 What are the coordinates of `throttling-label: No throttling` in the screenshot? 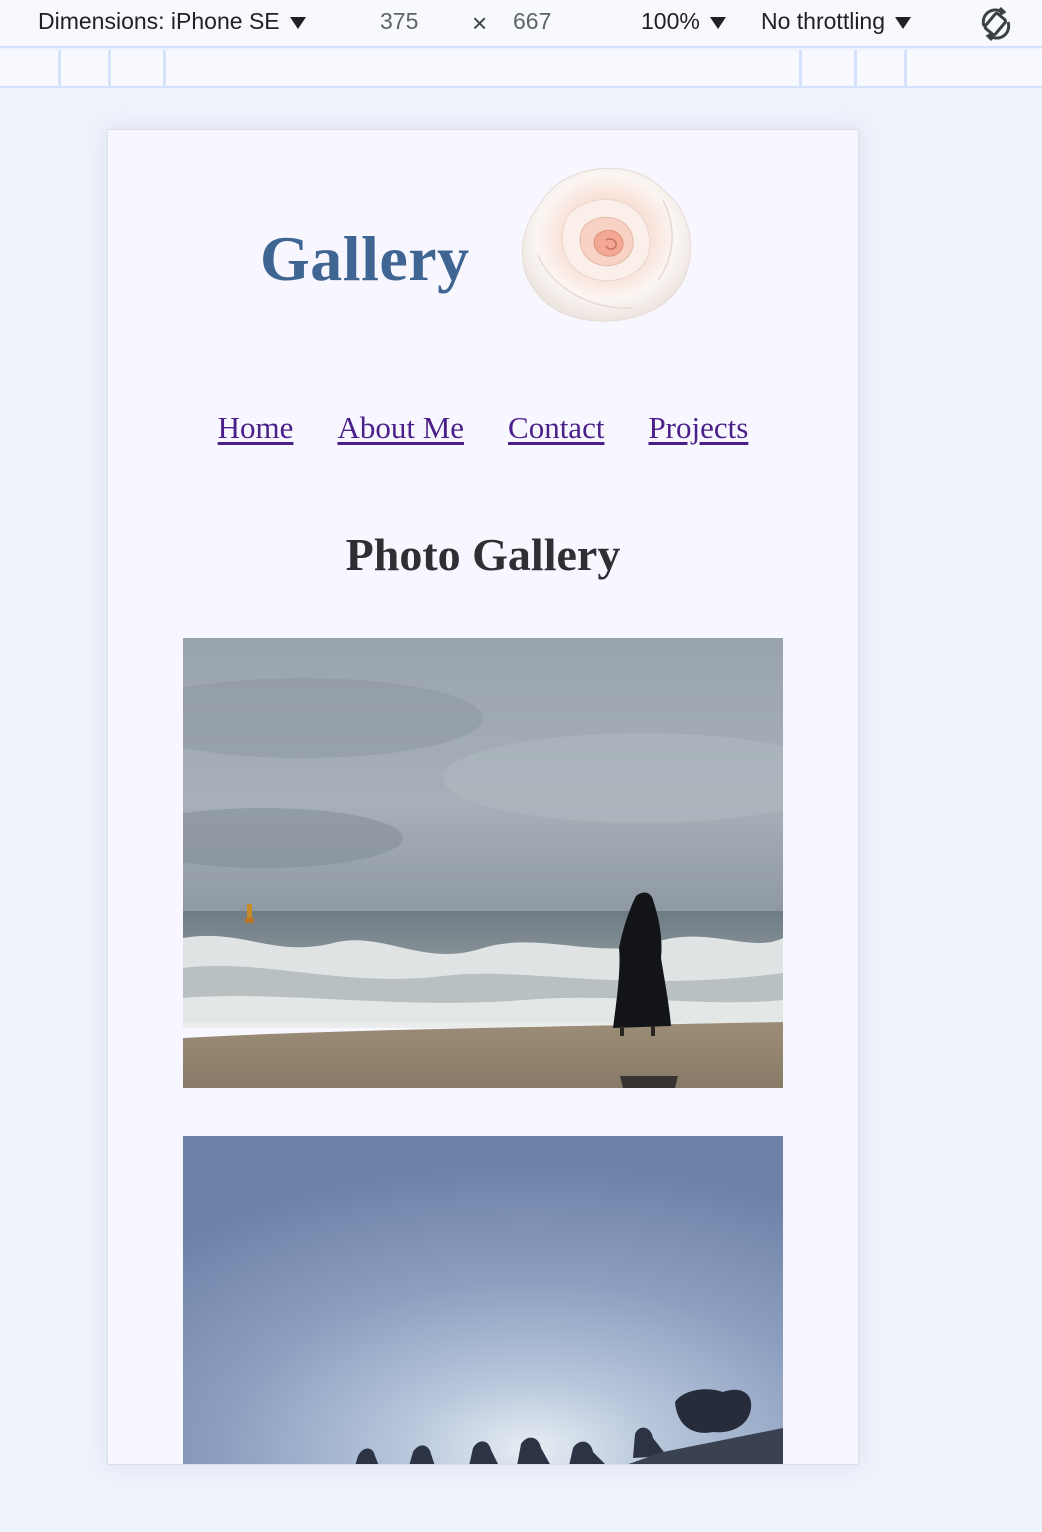 It's located at (823, 21).